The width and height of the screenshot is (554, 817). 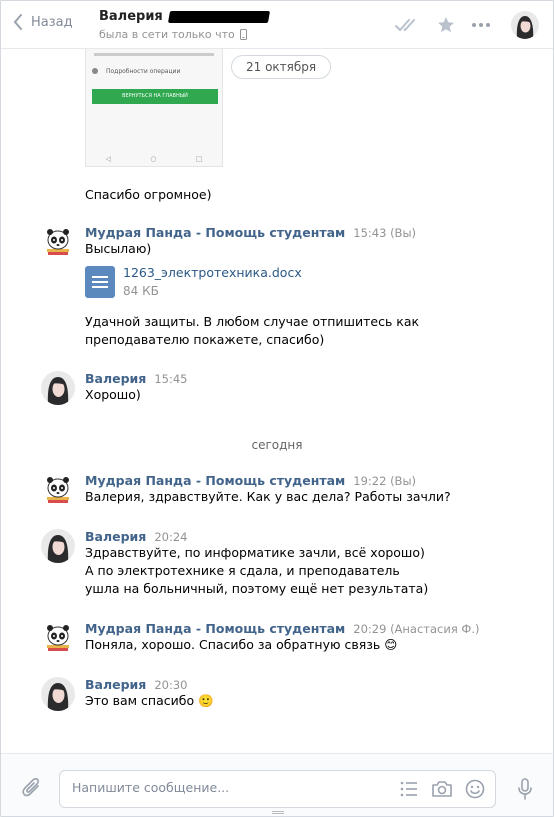 What do you see at coordinates (193, 281) in the screenshot?
I see `file-attachment: 1263_электротехника.docx 84 КБ` at bounding box center [193, 281].